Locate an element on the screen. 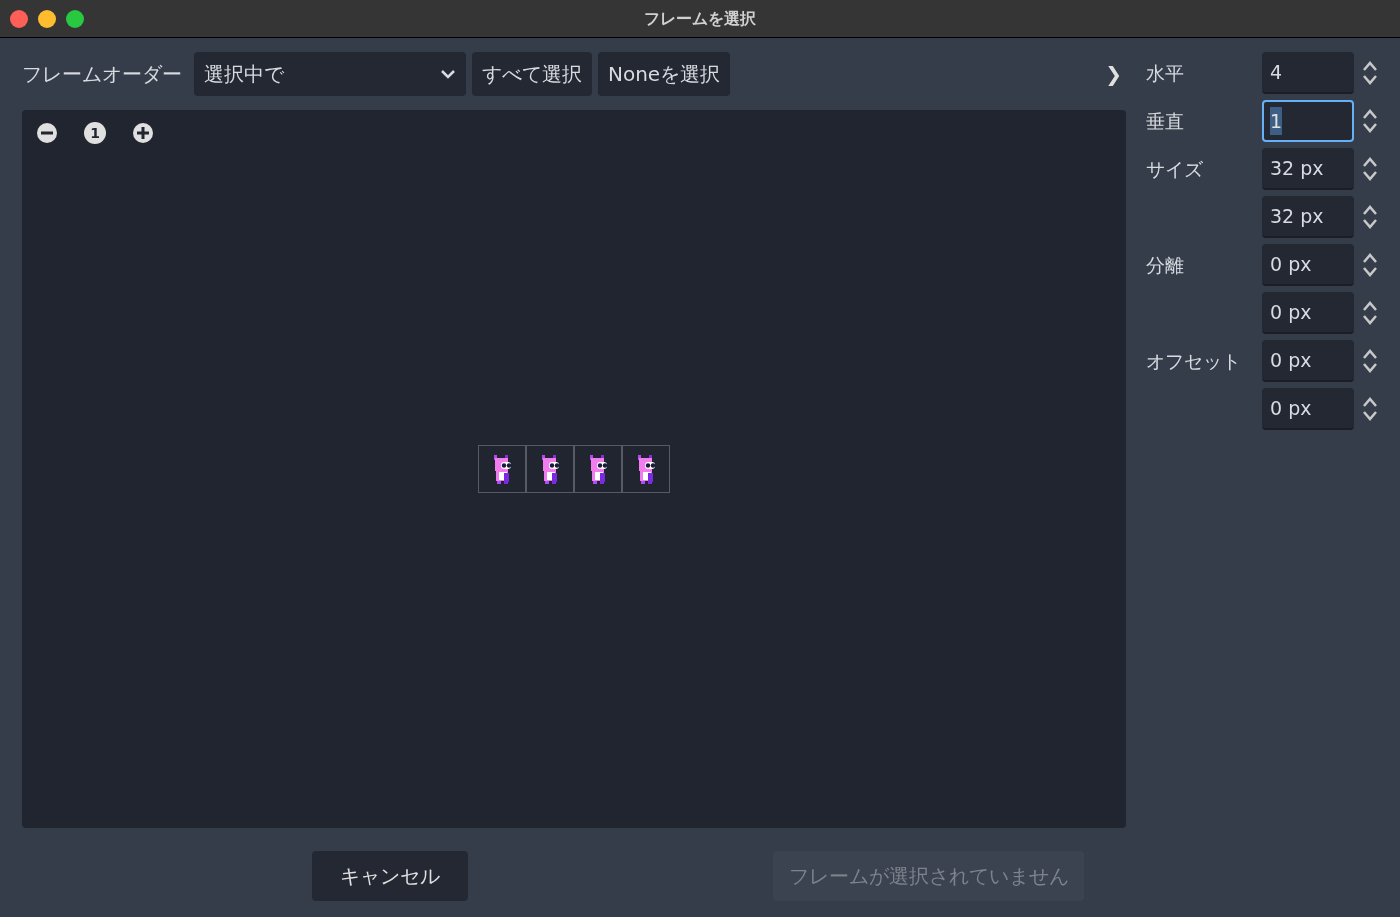 Image resolution: width=1400 pixels, height=917 pixels. setting-label: 水平 is located at coordinates (1165, 73).